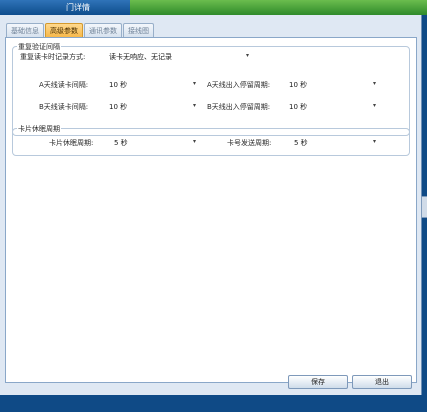 The height and width of the screenshot is (412, 427). I want to click on record-mode-label: 重复读卡时记录方式:, so click(53, 57).